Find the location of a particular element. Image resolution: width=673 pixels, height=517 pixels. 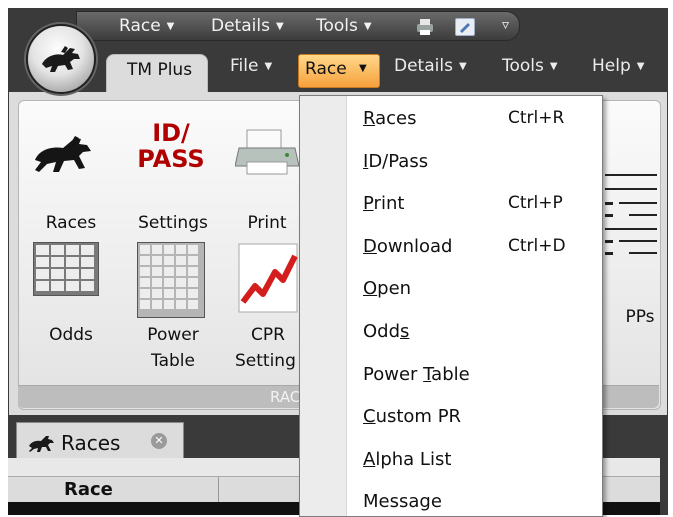

qat-race-menu: Race ▼ is located at coordinates (146, 26).